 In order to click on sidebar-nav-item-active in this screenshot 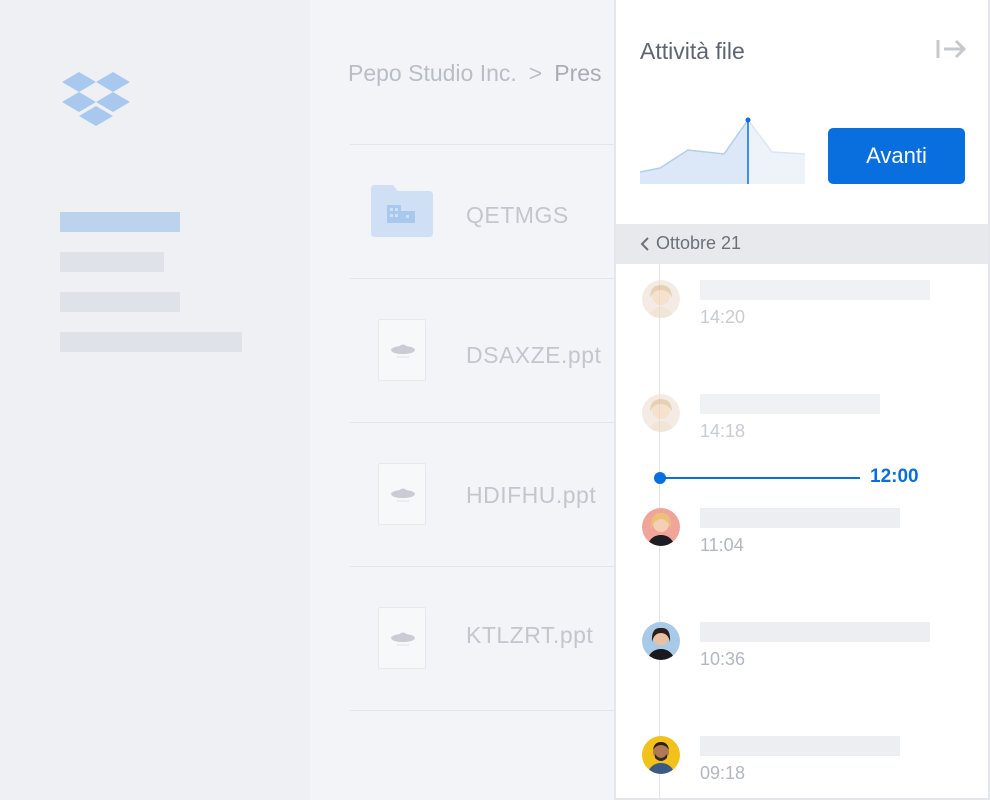, I will do `click(120, 222)`.